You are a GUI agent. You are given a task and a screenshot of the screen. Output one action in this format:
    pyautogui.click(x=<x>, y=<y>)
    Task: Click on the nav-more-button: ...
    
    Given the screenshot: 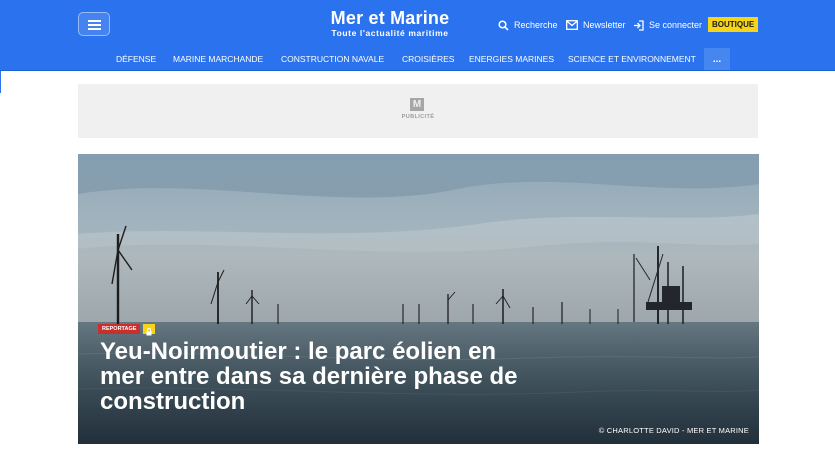 What is the action you would take?
    pyautogui.click(x=717, y=59)
    